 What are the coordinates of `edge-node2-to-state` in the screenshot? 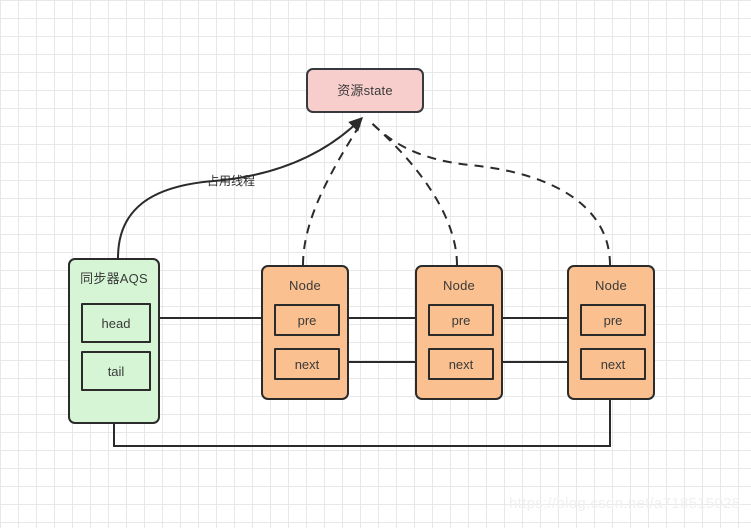 It's located at (412, 192).